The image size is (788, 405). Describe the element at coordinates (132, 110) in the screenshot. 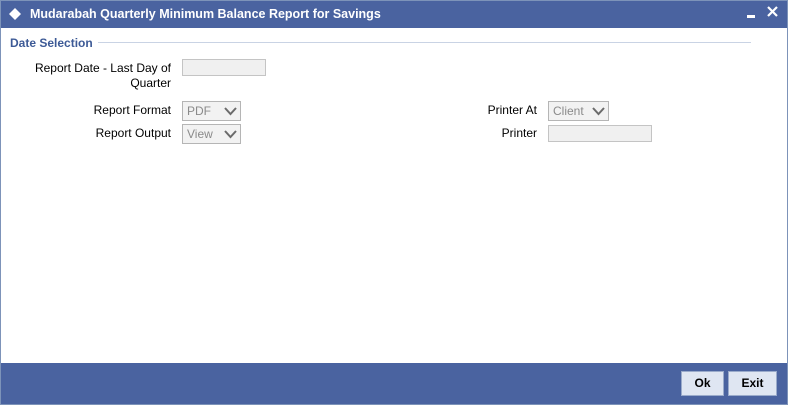

I see `report-format-label: Report Format` at that location.